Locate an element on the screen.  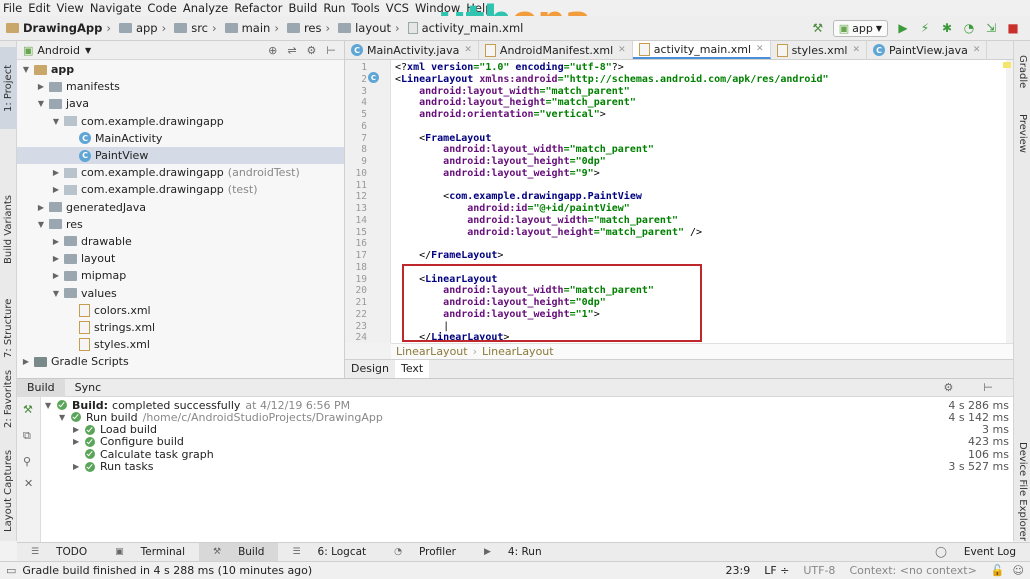
debug-icon: ✱ is located at coordinates (947, 28).